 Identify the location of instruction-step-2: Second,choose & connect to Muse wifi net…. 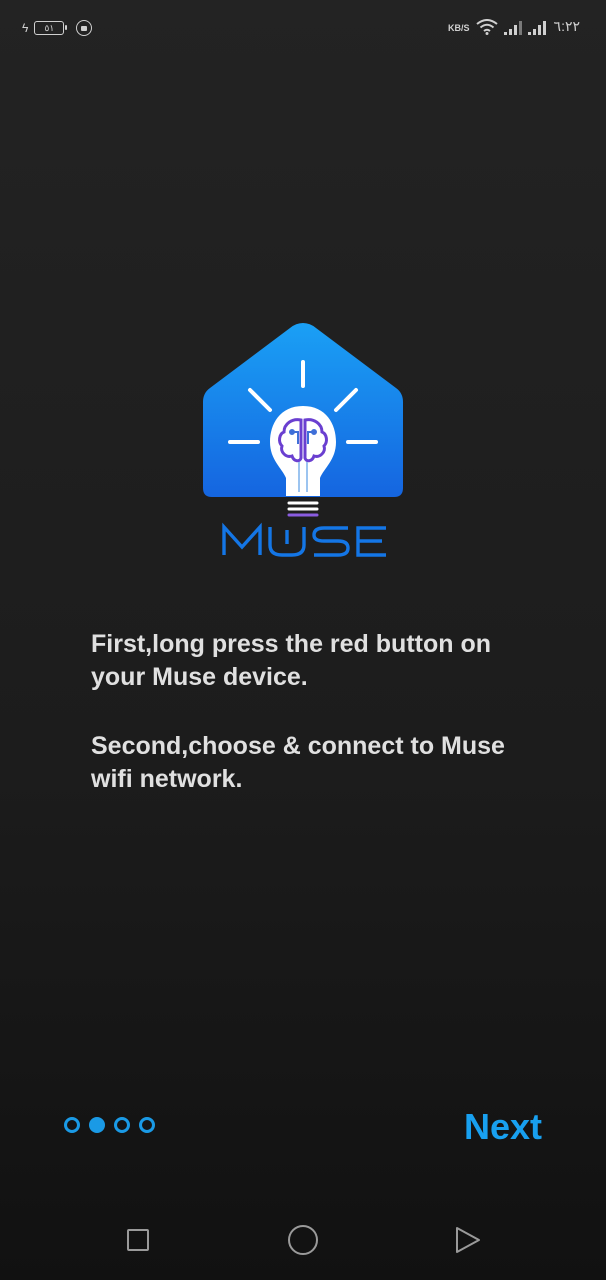
(298, 762).